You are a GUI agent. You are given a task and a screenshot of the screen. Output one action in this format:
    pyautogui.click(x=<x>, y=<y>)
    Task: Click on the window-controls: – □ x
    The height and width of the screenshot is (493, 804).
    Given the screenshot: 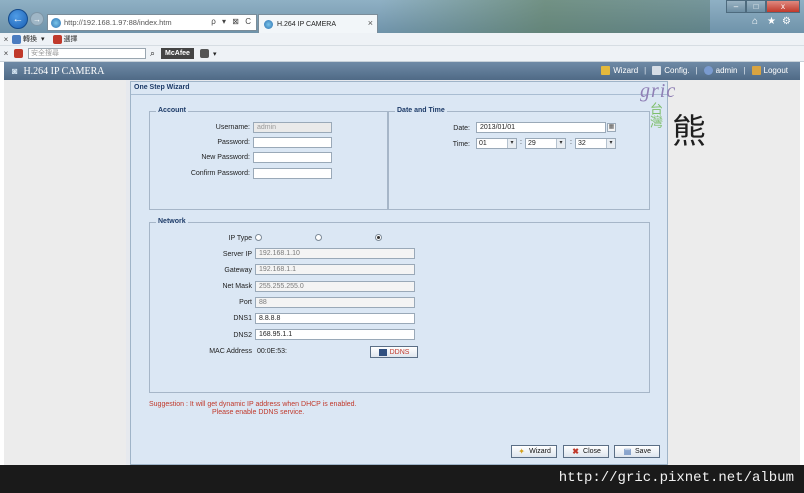 What is the action you would take?
    pyautogui.click(x=763, y=6)
    